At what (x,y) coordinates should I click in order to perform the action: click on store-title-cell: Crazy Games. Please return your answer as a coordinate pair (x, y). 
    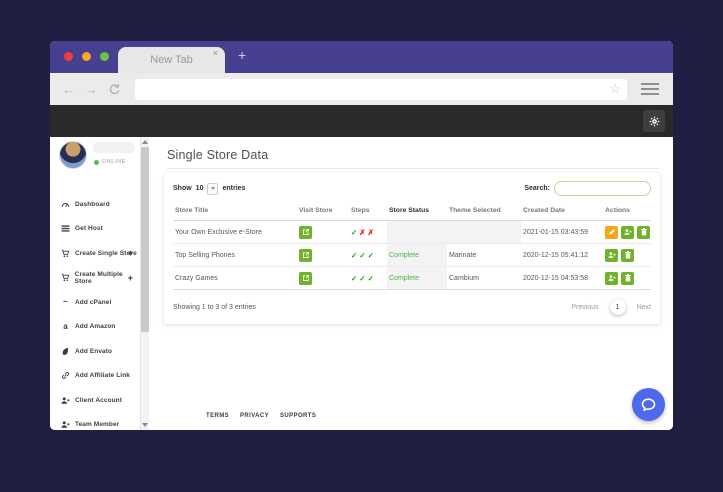
    Looking at the image, I should click on (235, 278).